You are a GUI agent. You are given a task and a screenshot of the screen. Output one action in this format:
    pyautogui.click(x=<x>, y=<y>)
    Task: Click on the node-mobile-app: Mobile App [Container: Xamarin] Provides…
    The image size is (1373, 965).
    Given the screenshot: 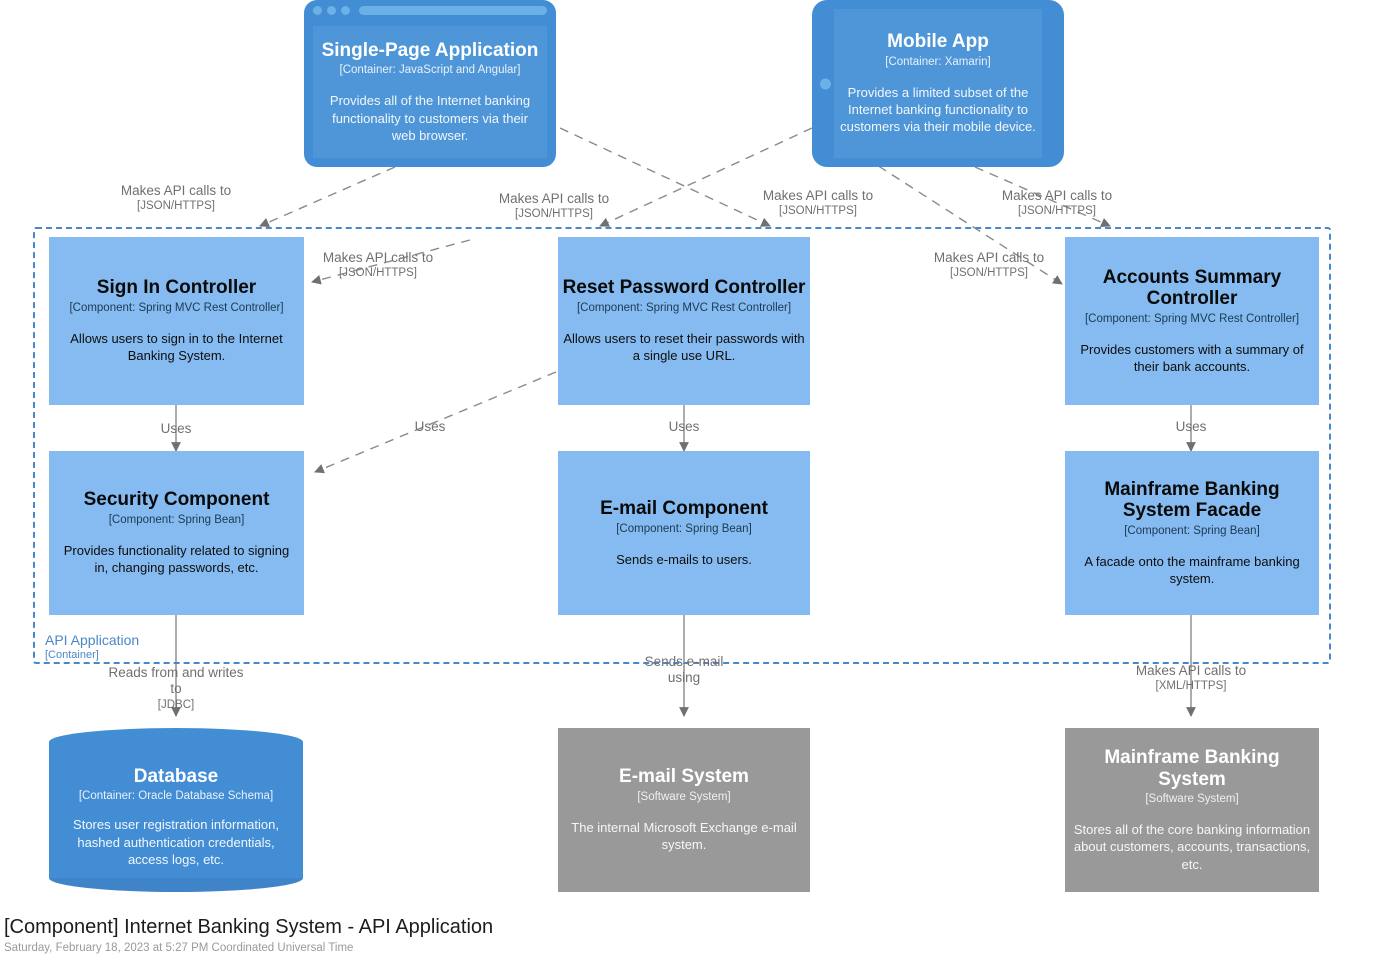 What is the action you would take?
    pyautogui.click(x=938, y=83)
    